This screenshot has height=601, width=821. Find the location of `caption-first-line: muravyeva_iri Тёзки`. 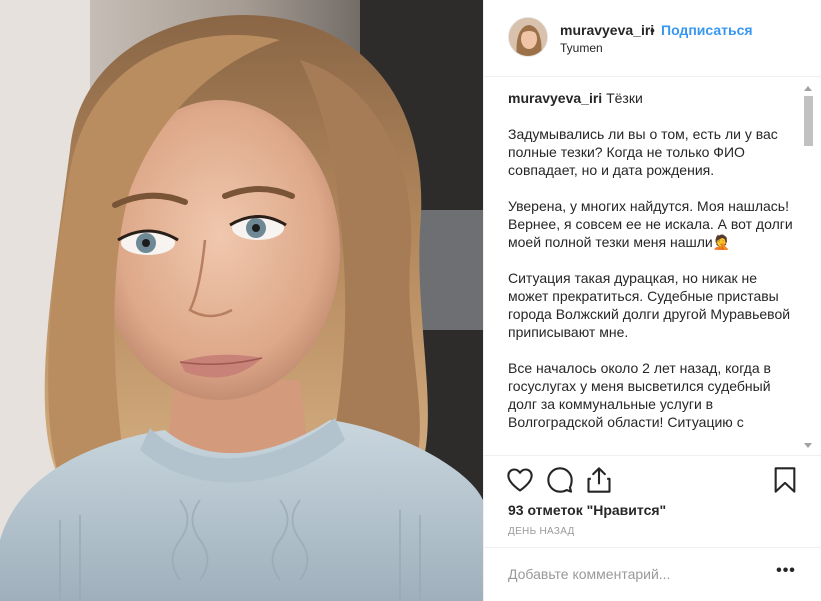

caption-first-line: muravyeva_iri Тёзки is located at coordinates (653, 98).